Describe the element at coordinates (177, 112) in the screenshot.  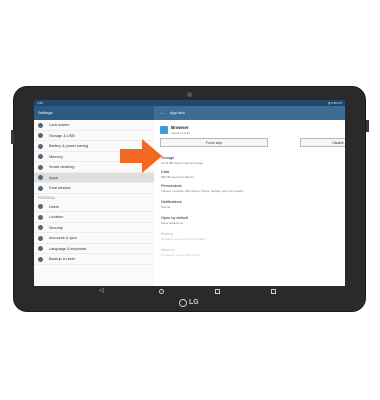
I see `app-info-title: App info` at that location.